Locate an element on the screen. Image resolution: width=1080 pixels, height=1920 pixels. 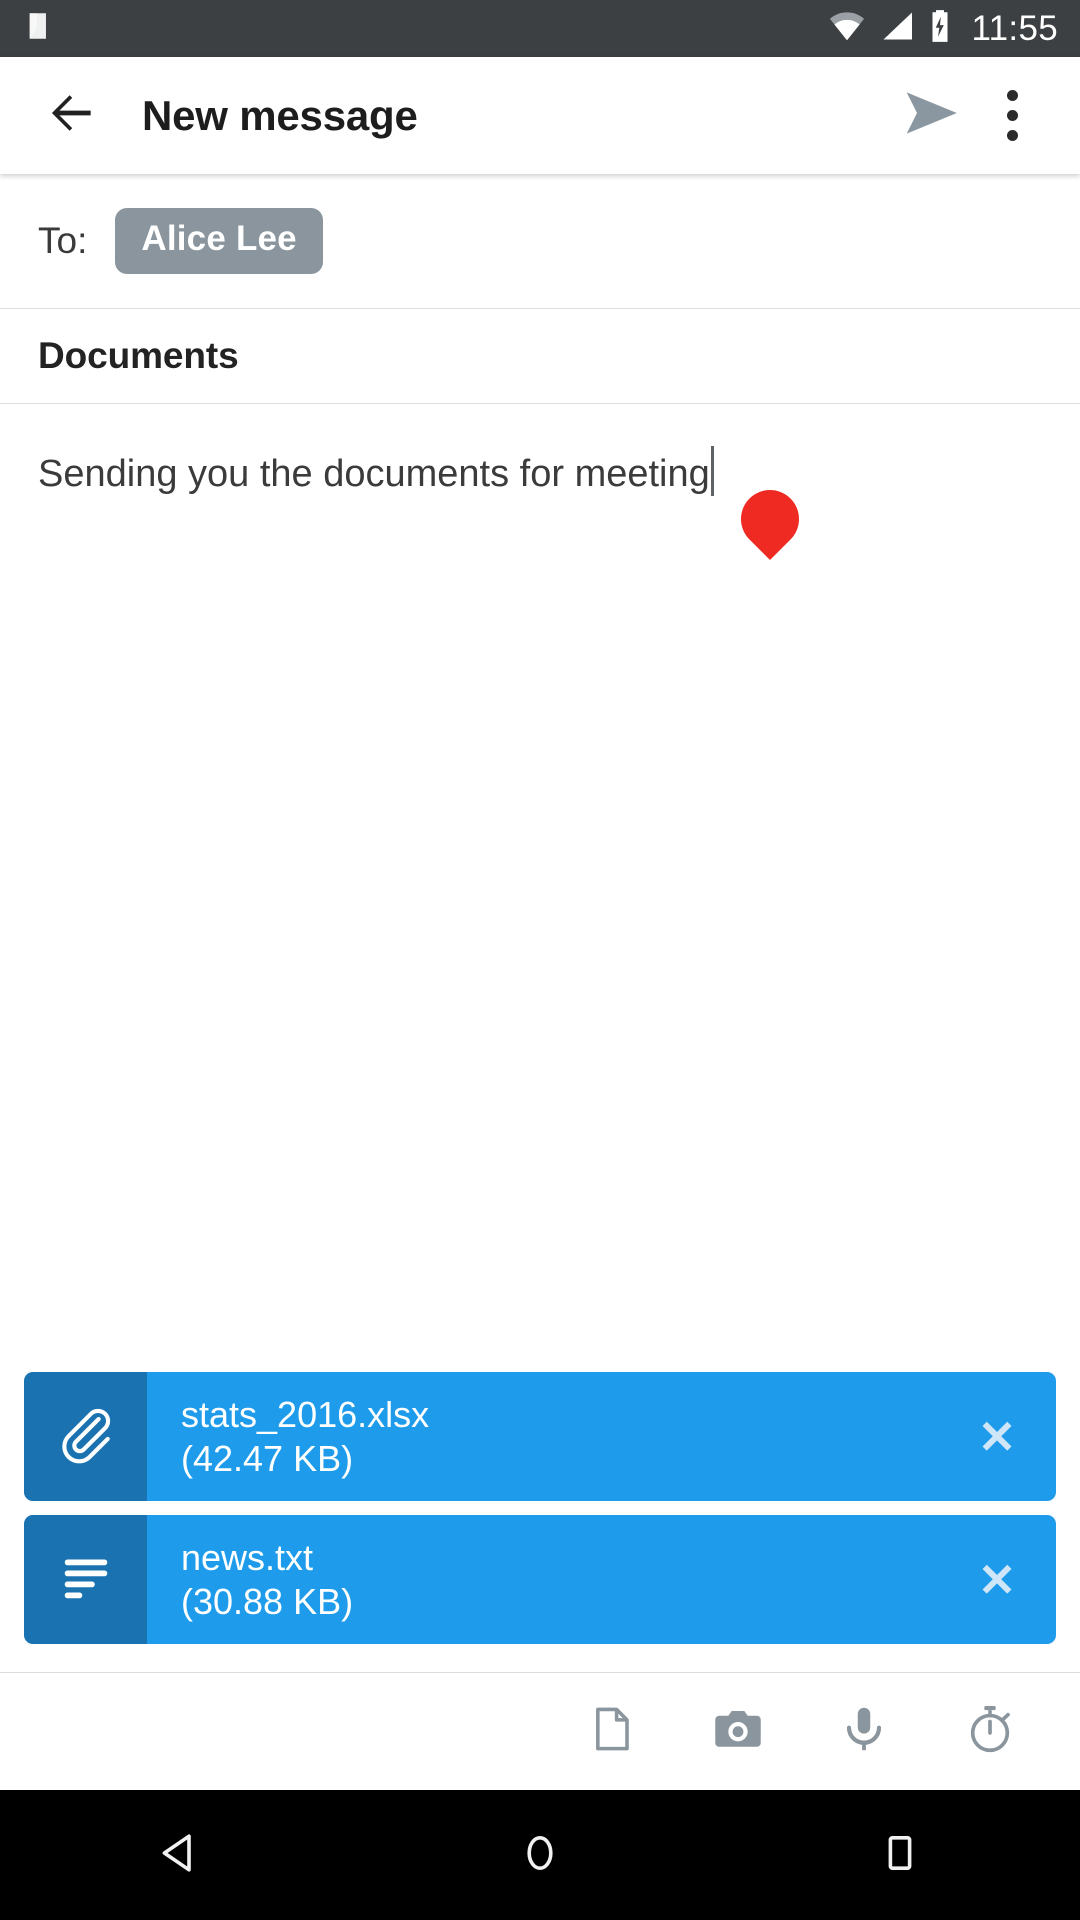
nav-home-button is located at coordinates (540, 1855).